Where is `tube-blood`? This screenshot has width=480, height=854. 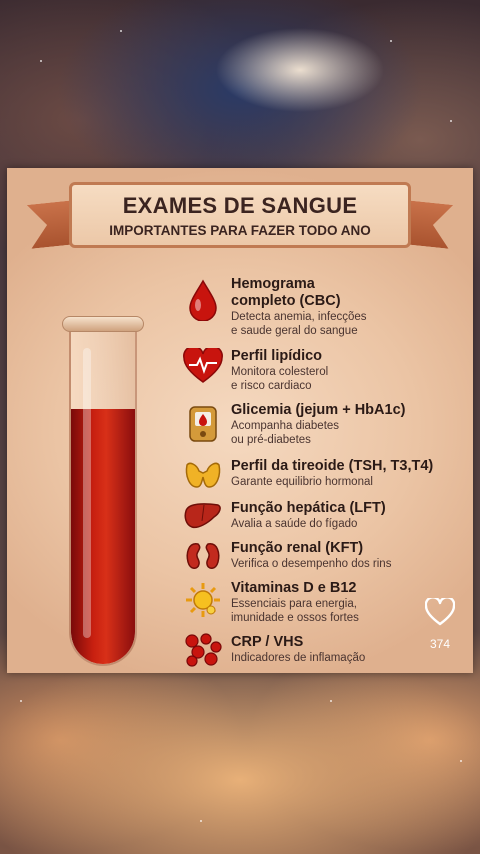 tube-blood is located at coordinates (103, 536).